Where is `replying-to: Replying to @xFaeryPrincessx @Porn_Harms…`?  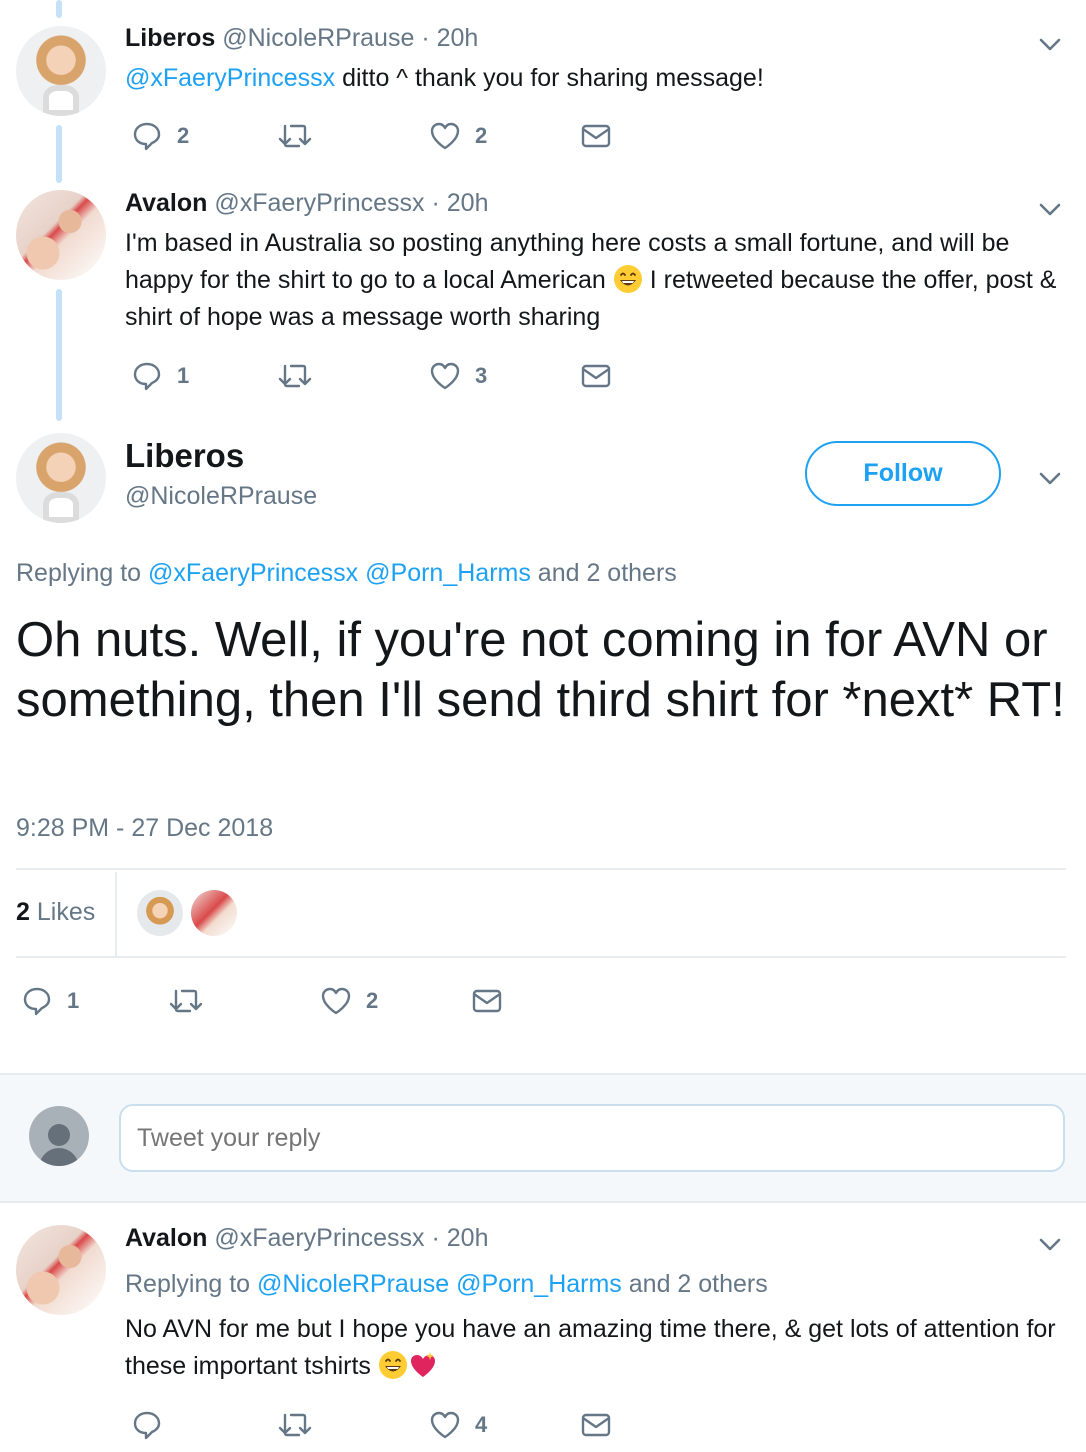
replying-to: Replying to @xFaeryPrincessx @Porn_Harms… is located at coordinates (346, 573).